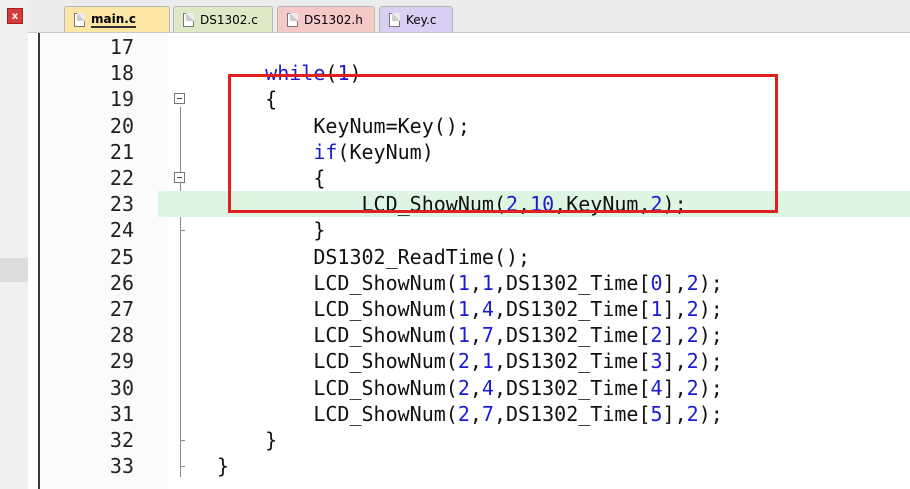 The width and height of the screenshot is (910, 489). I want to click on line-number: 33, so click(121, 466).